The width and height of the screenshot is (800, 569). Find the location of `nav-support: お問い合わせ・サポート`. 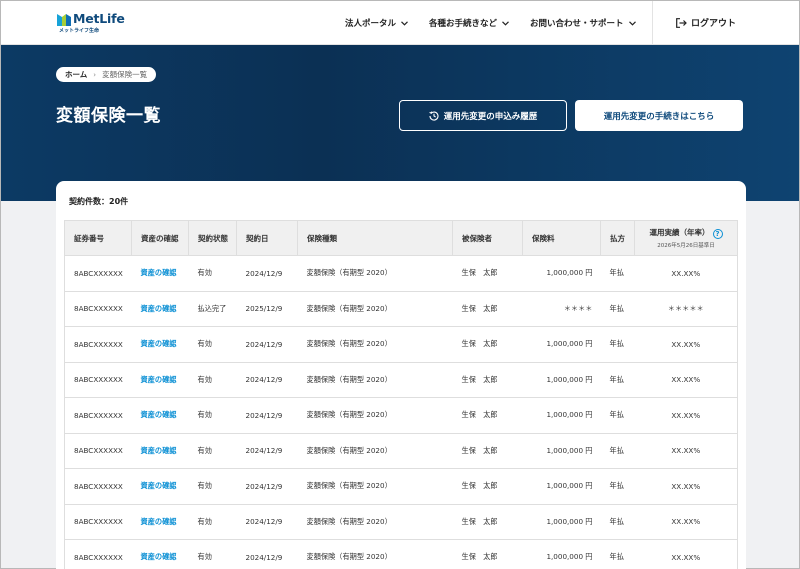

nav-support: お問い合わせ・サポート is located at coordinates (583, 23).